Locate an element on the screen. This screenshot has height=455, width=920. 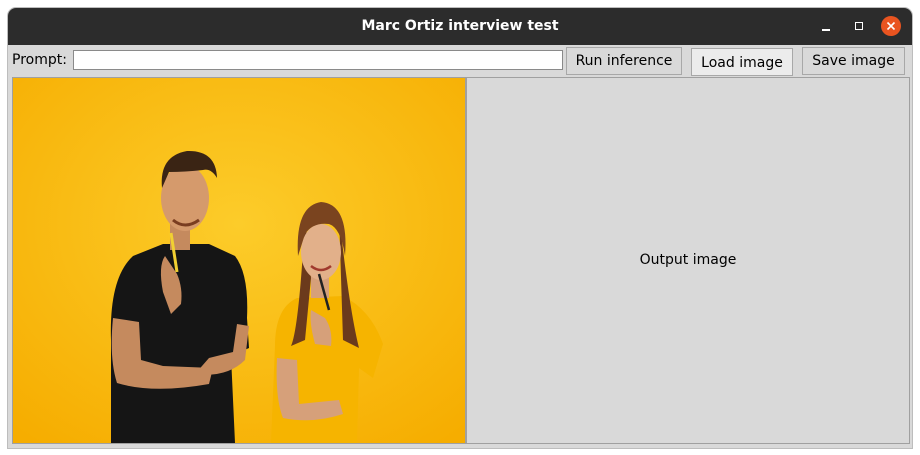
prompt-label: Prompt: is located at coordinates (39, 60).